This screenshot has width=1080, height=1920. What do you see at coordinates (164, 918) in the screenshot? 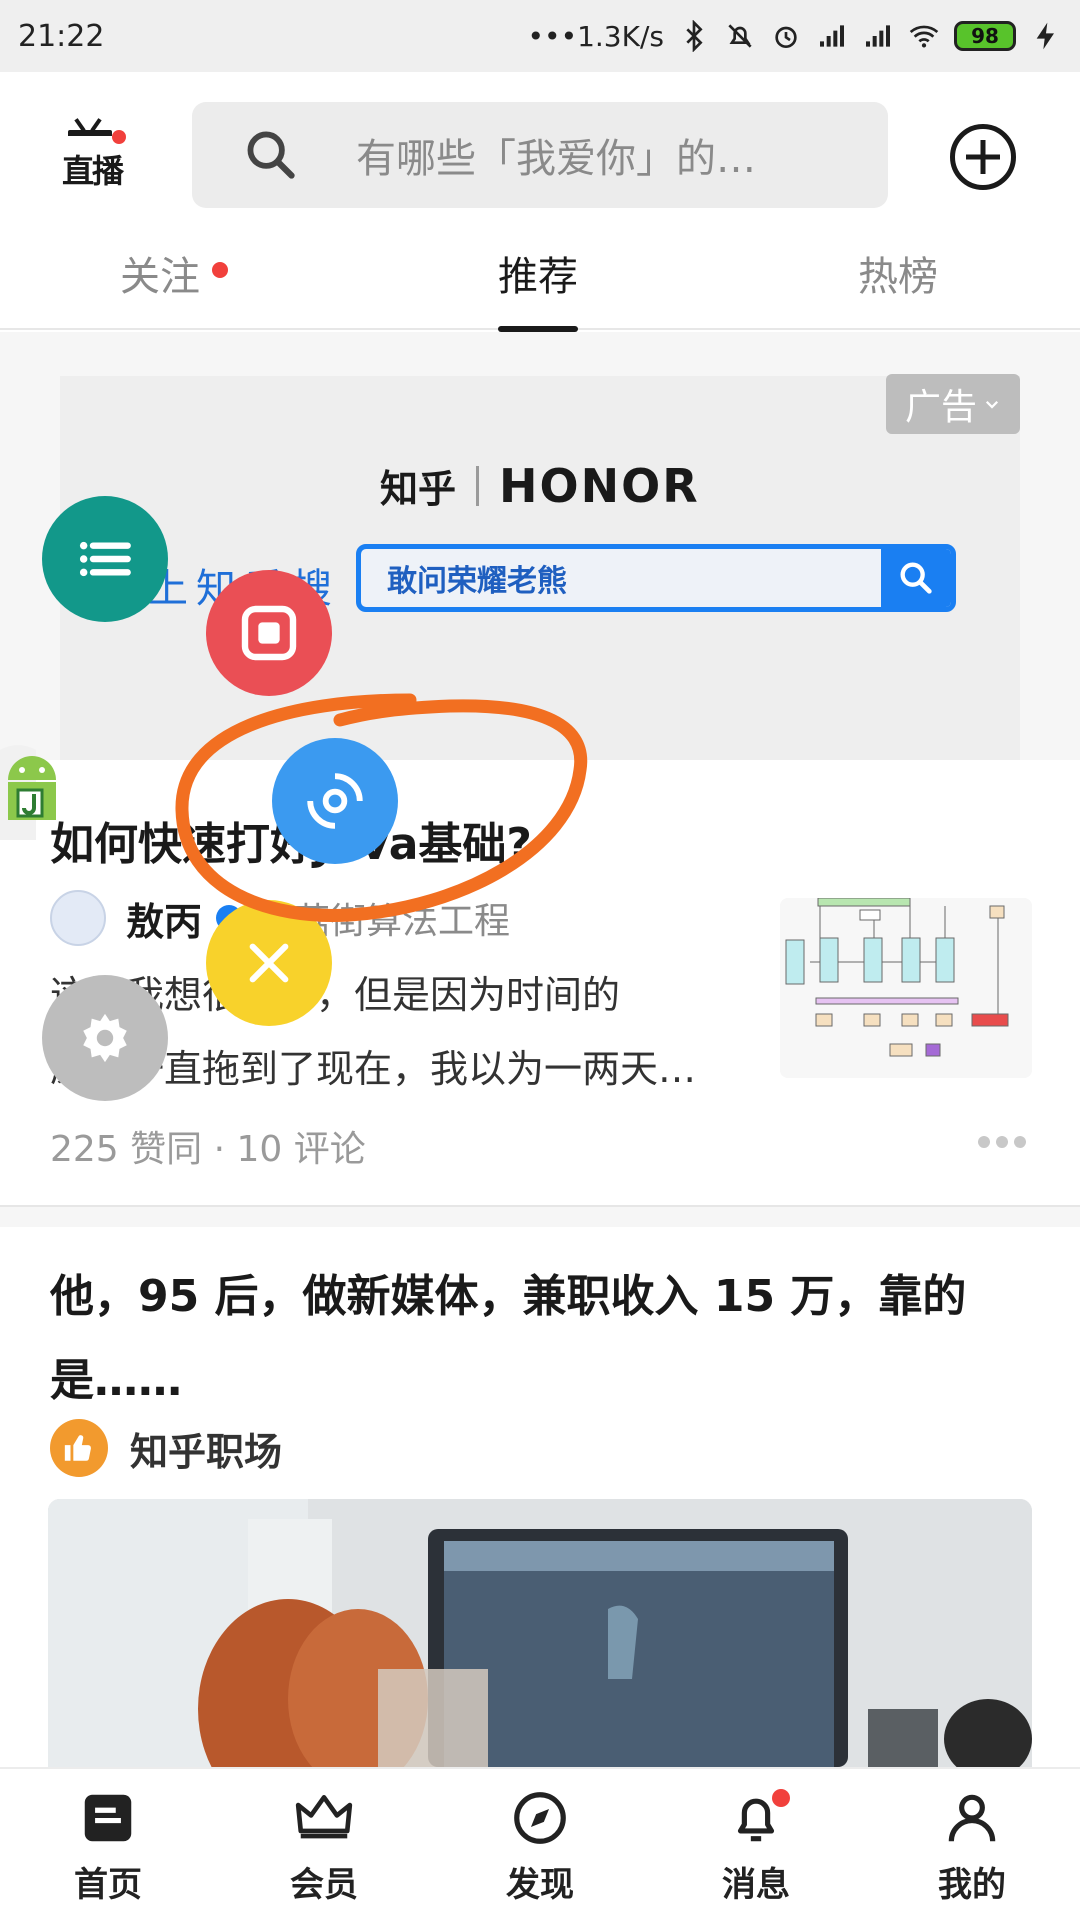
I see `author-name: 敖丙` at bounding box center [164, 918].